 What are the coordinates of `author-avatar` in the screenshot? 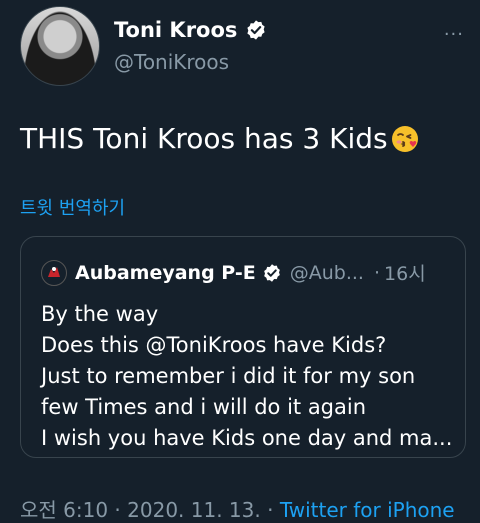 It's located at (60, 46).